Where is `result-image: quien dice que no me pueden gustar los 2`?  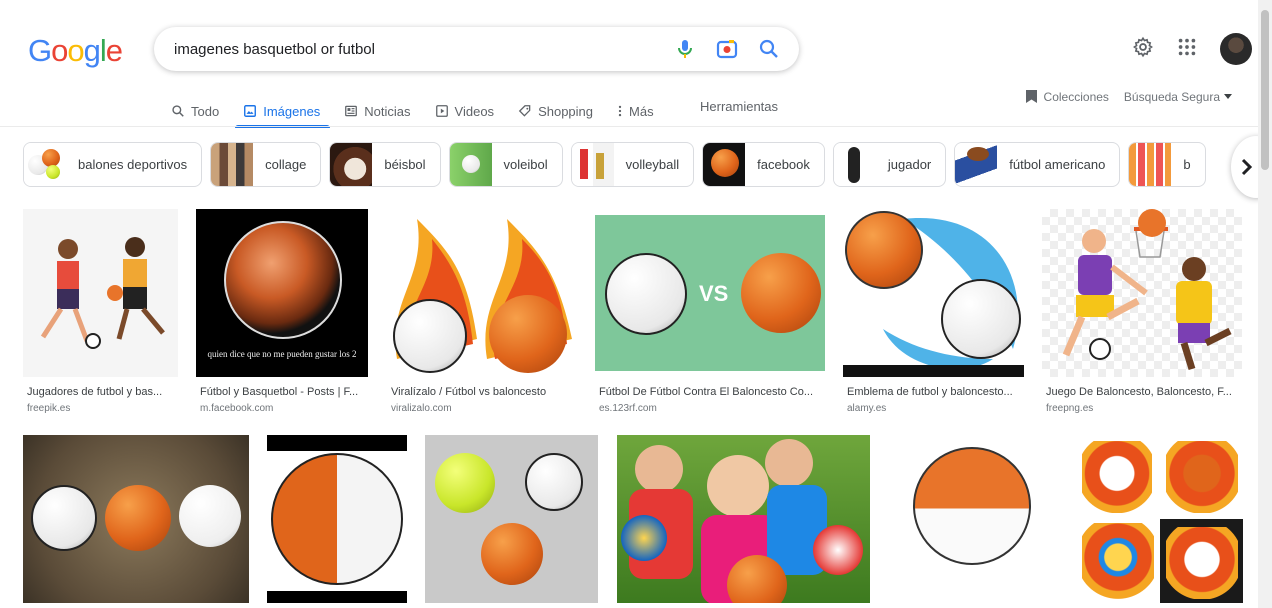 result-image: quien dice que no me pueden gustar los 2 is located at coordinates (282, 293).